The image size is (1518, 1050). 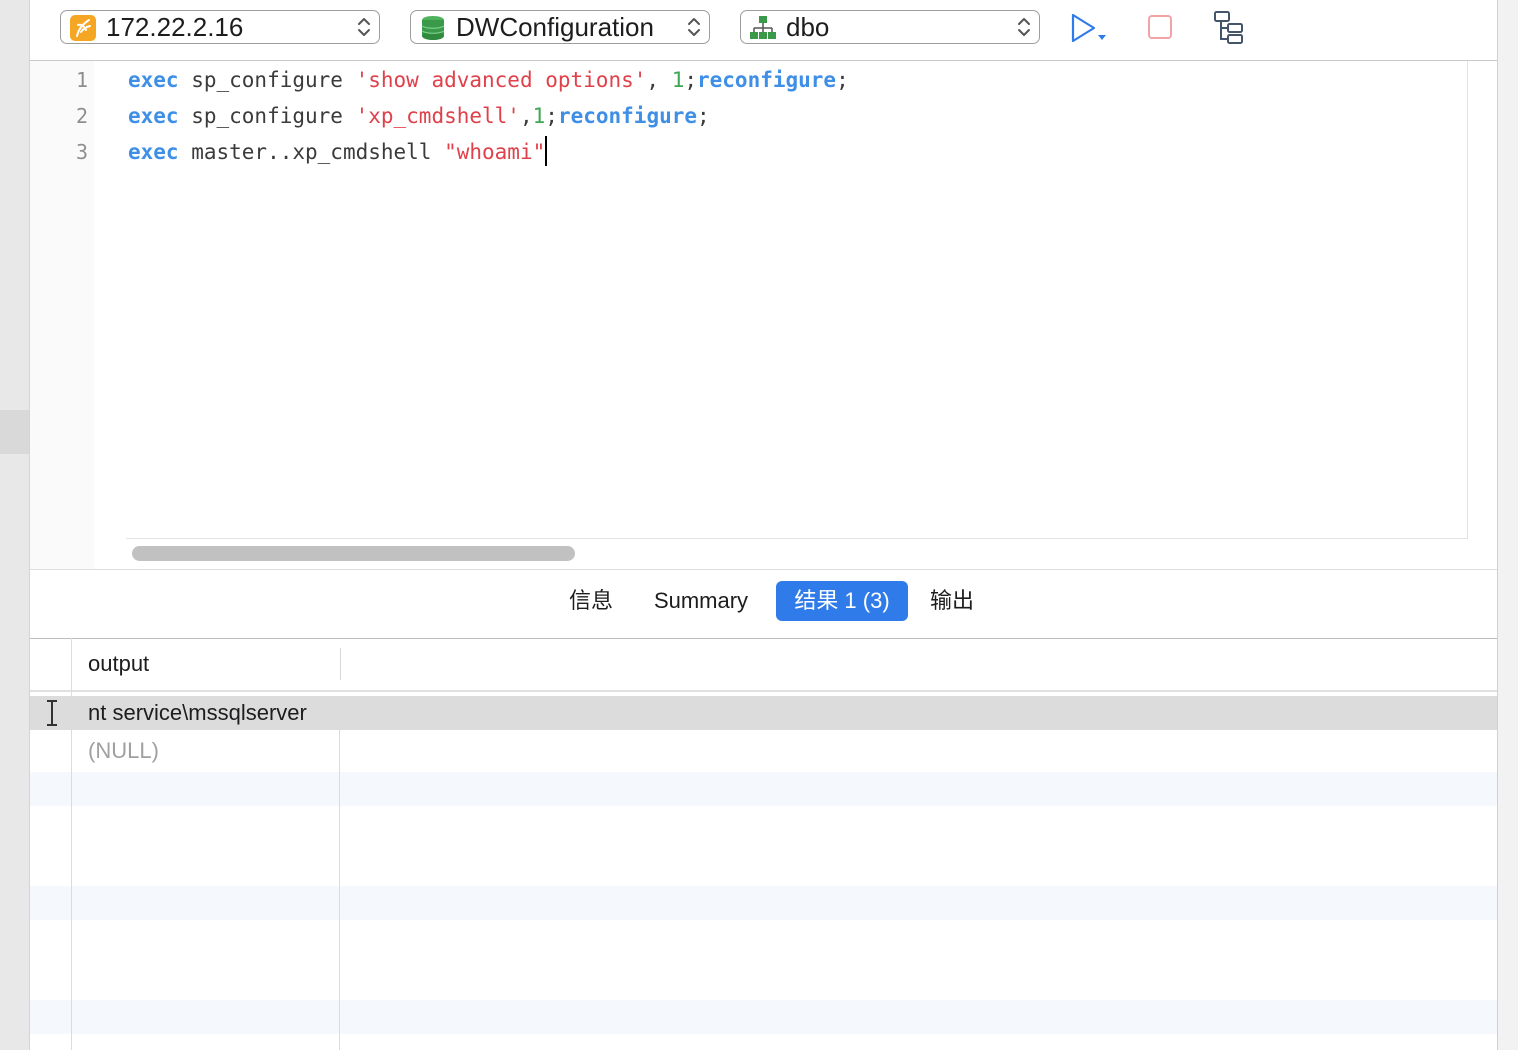 What do you see at coordinates (501, 80) in the screenshot?
I see `code-token-str: 'show advanced options'` at bounding box center [501, 80].